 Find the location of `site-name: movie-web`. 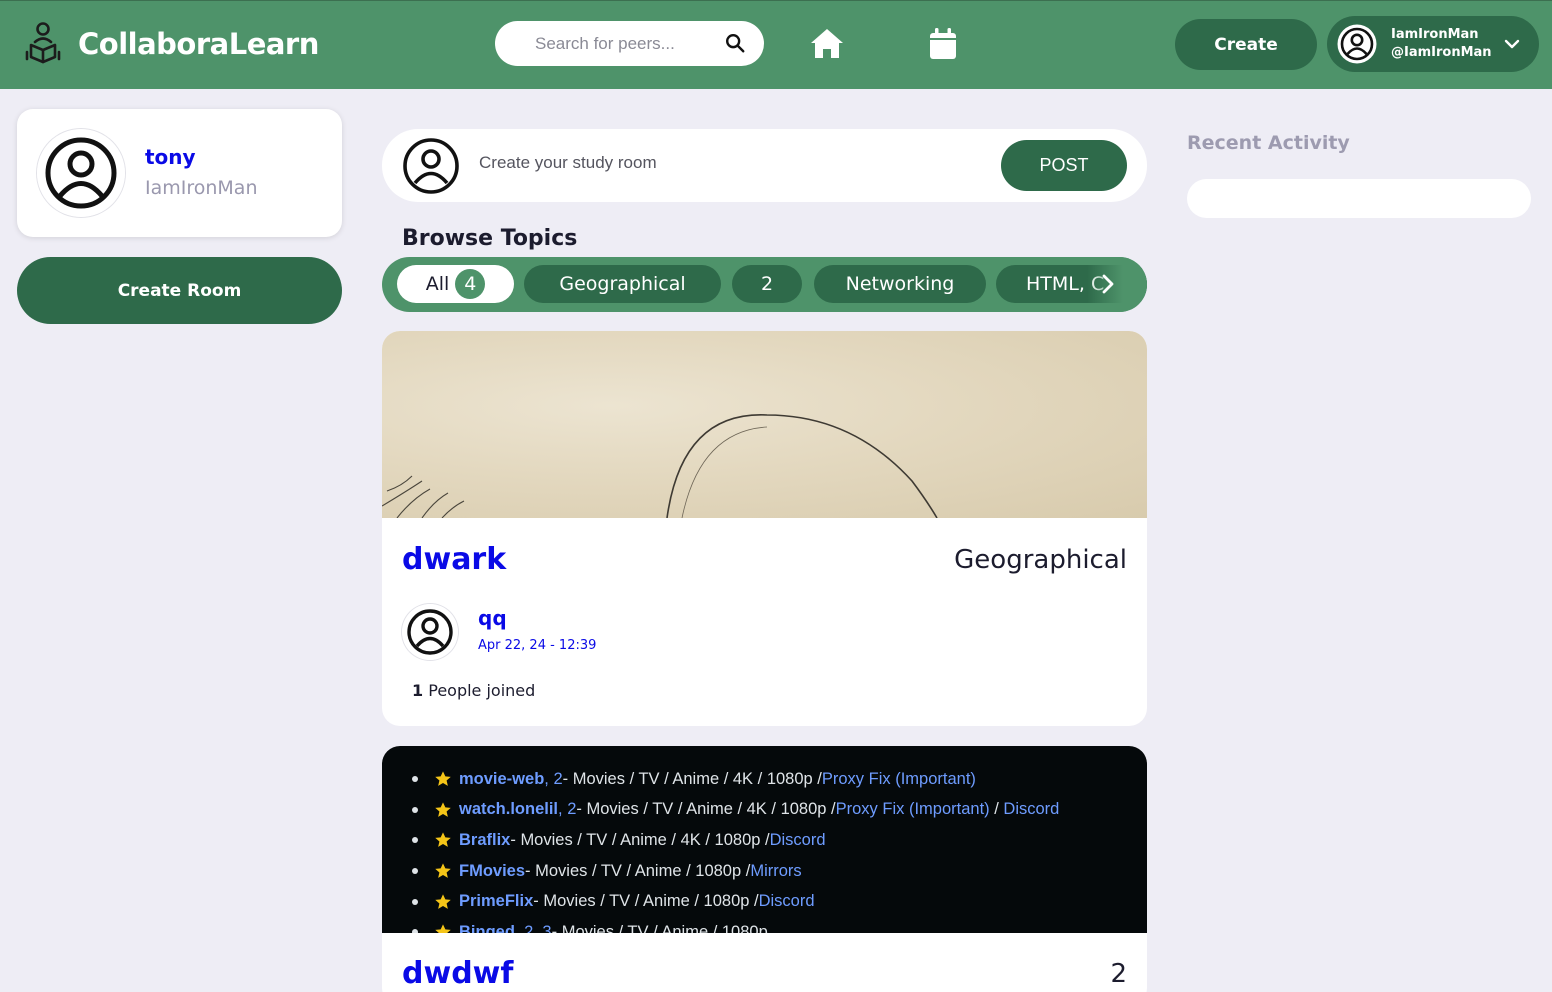

site-name: movie-web is located at coordinates (502, 778).